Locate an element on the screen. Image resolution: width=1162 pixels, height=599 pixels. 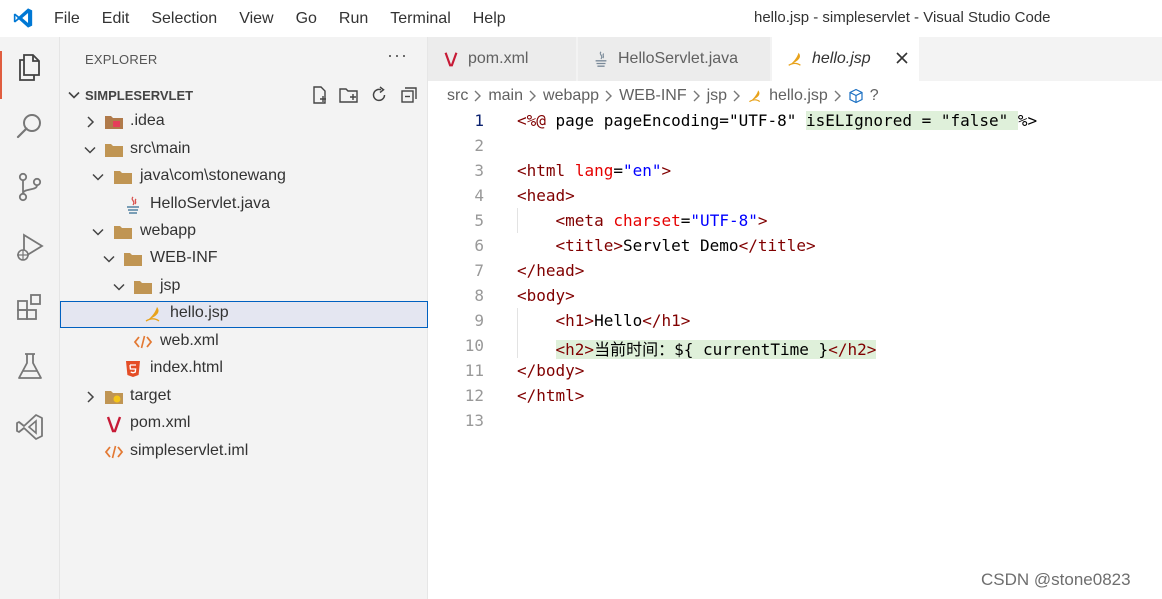
refresh-icon is located at coordinates (379, 95).